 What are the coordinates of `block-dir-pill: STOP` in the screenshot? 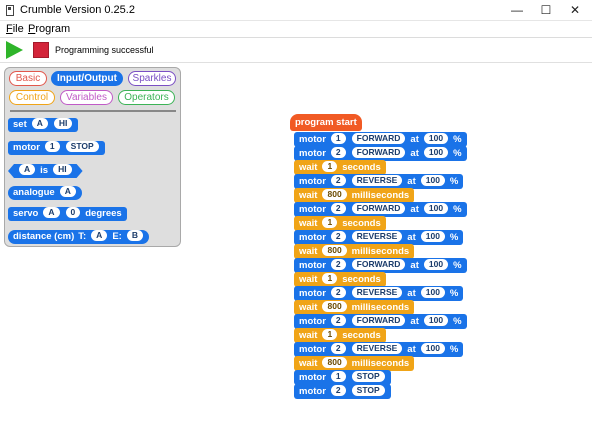 It's located at (82, 146).